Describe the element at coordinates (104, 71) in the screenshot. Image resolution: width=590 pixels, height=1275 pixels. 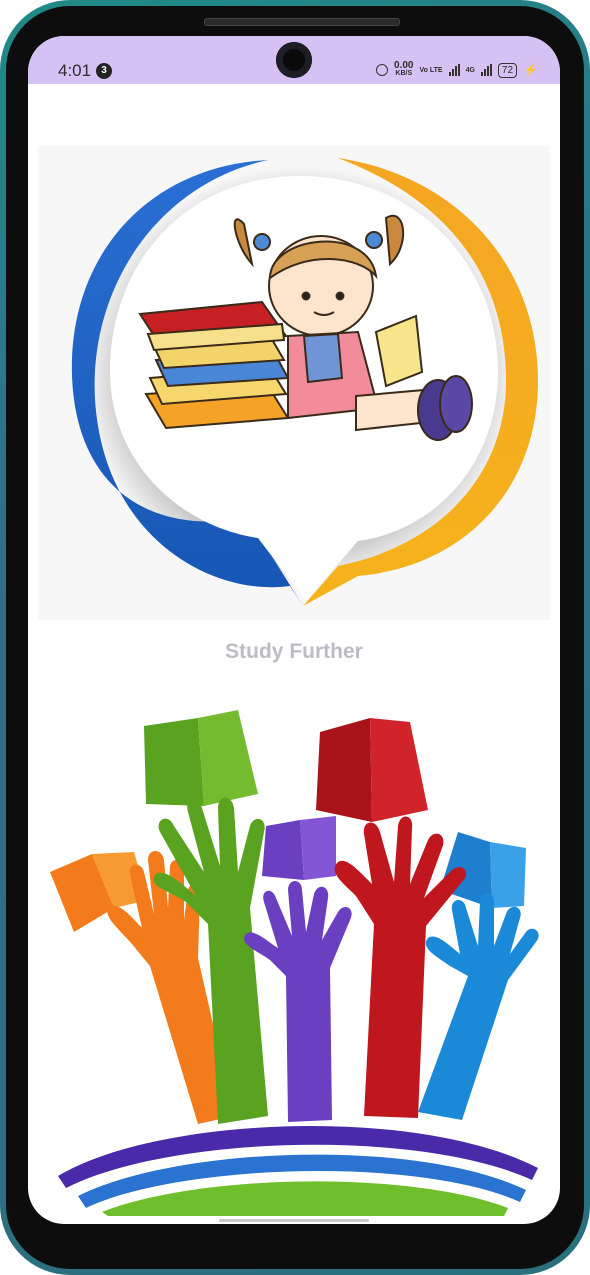
I see `notification-count-badge: 3` at that location.